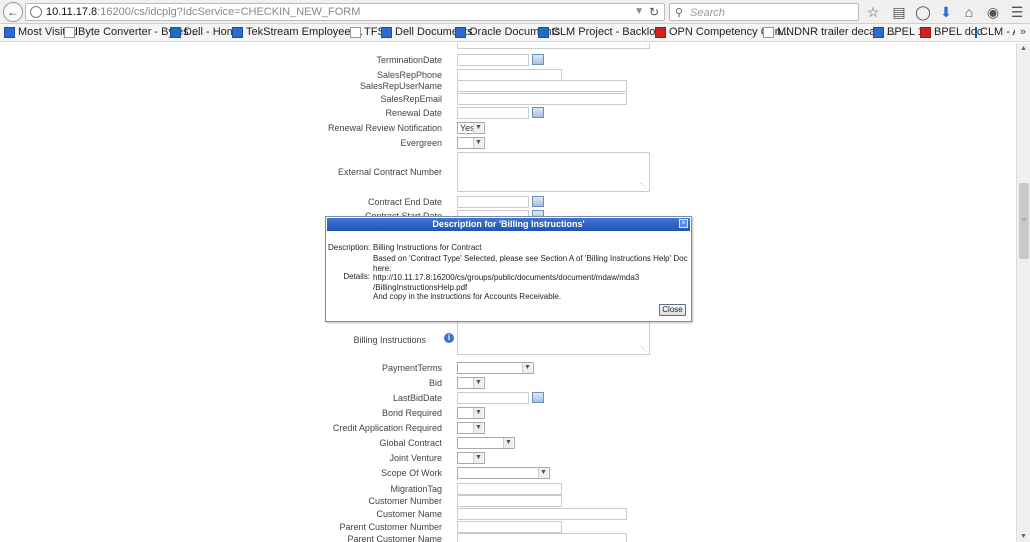  What do you see at coordinates (1024, 221) in the screenshot?
I see `scrollbar-thumb: ≡` at bounding box center [1024, 221].